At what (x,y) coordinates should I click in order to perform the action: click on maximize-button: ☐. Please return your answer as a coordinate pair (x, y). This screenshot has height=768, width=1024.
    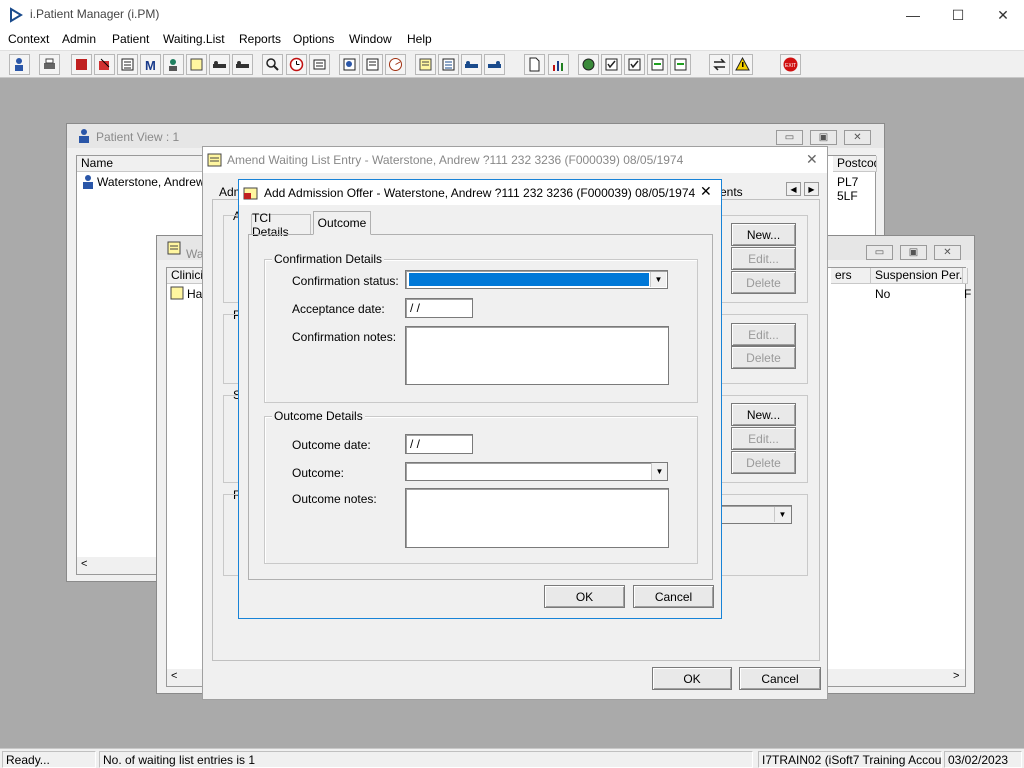
    Looking at the image, I should click on (958, 15).